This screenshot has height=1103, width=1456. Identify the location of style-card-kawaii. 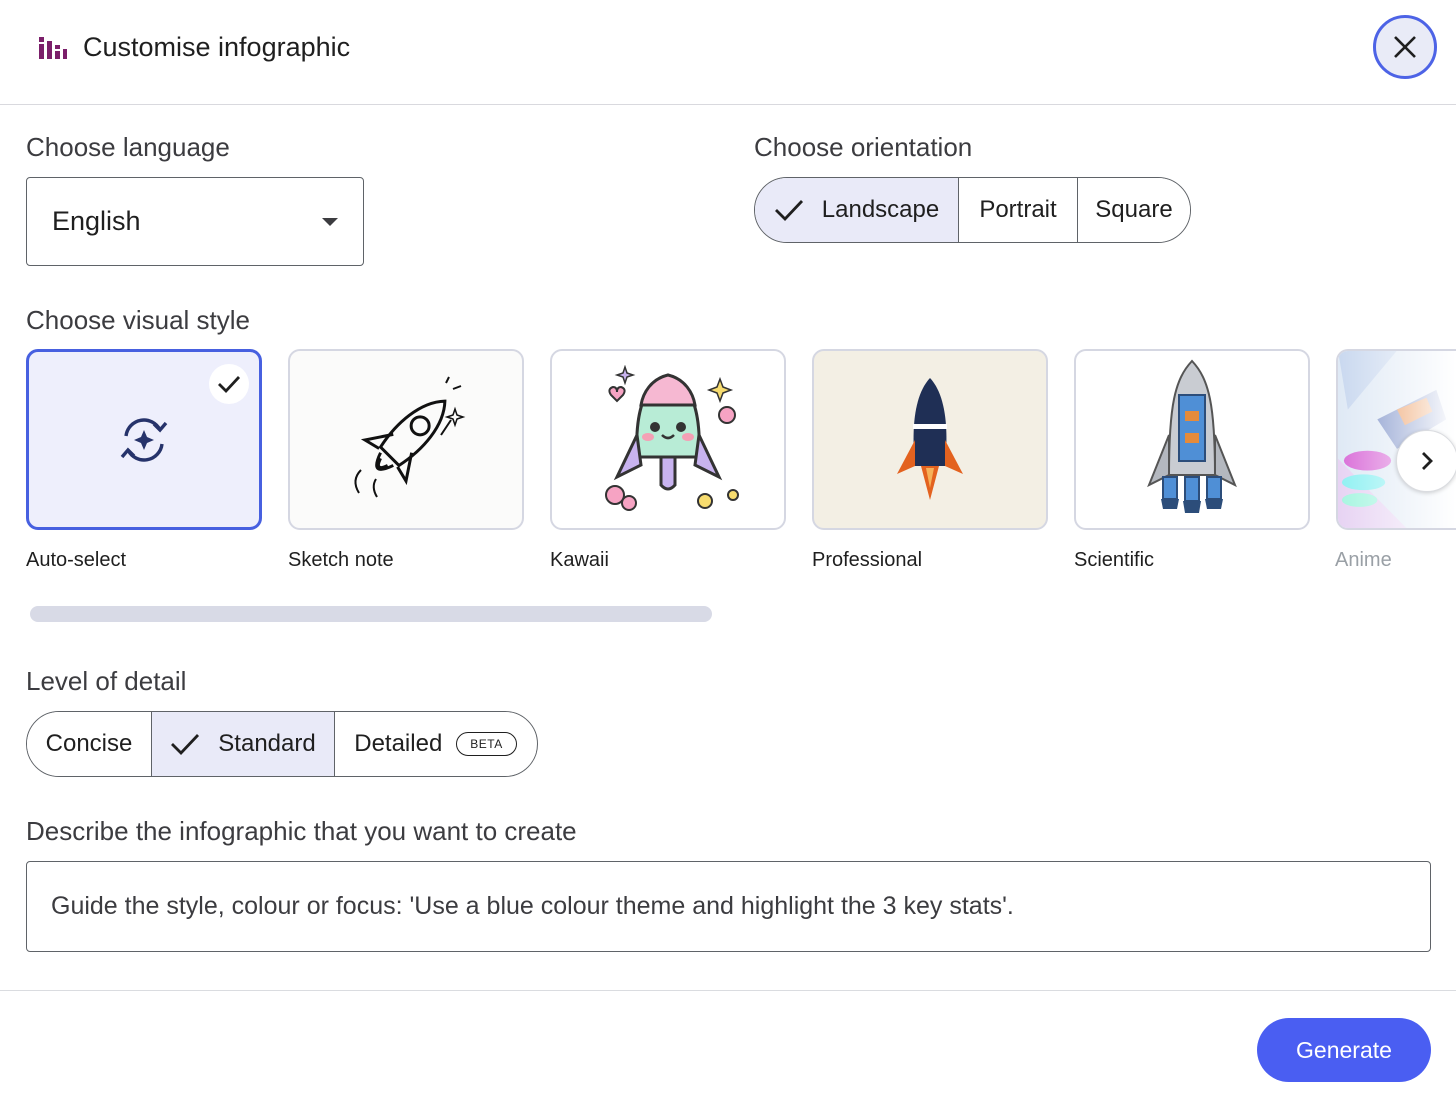
(668, 439).